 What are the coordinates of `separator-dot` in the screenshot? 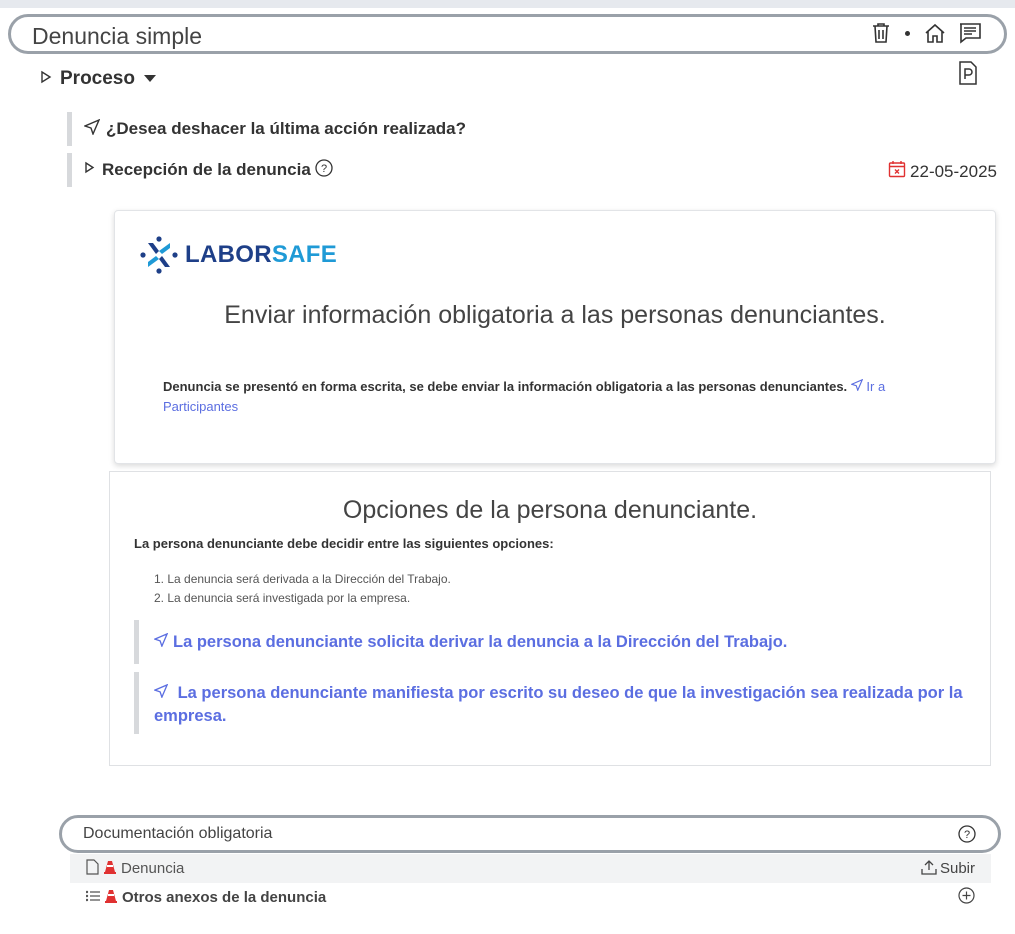 It's located at (907, 33).